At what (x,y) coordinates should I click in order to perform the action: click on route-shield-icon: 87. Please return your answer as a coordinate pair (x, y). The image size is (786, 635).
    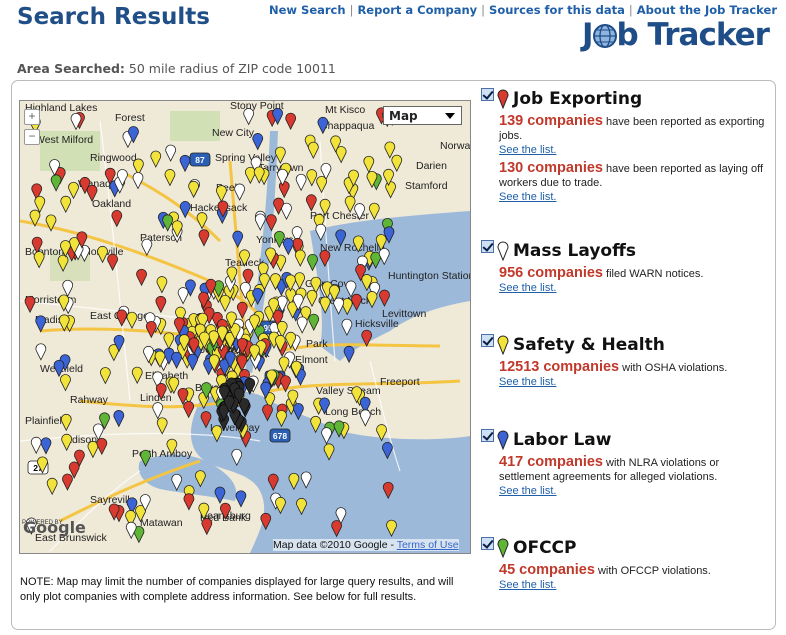
    Looking at the image, I should click on (200, 159).